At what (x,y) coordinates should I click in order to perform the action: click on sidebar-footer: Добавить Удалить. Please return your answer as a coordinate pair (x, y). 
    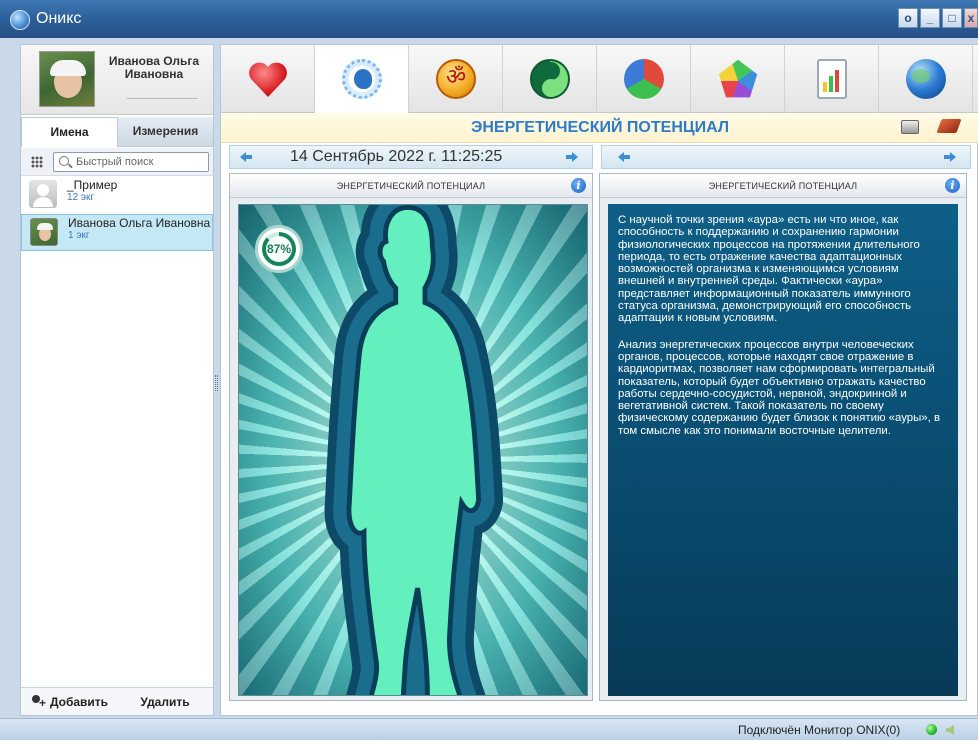
    Looking at the image, I should click on (117, 701).